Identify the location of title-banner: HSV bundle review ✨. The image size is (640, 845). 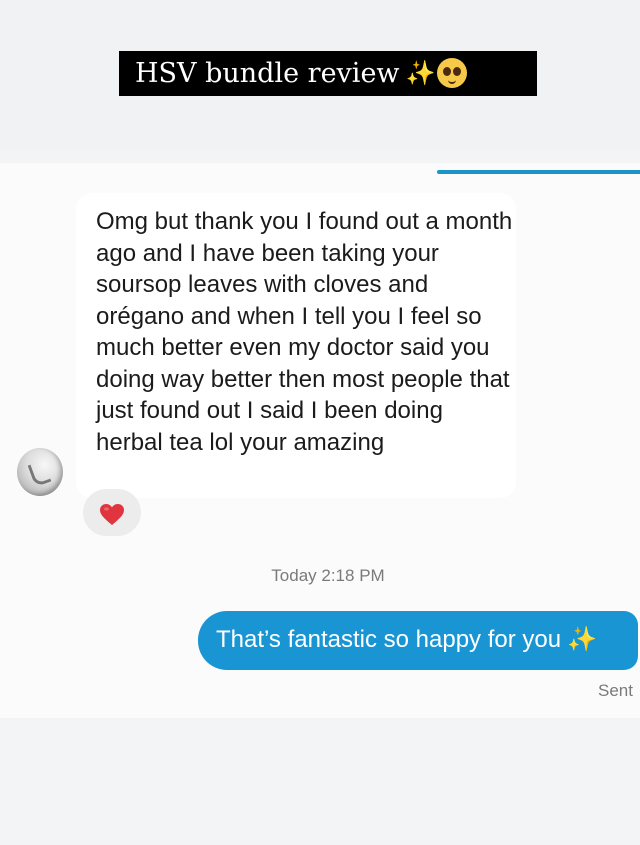
(328, 73).